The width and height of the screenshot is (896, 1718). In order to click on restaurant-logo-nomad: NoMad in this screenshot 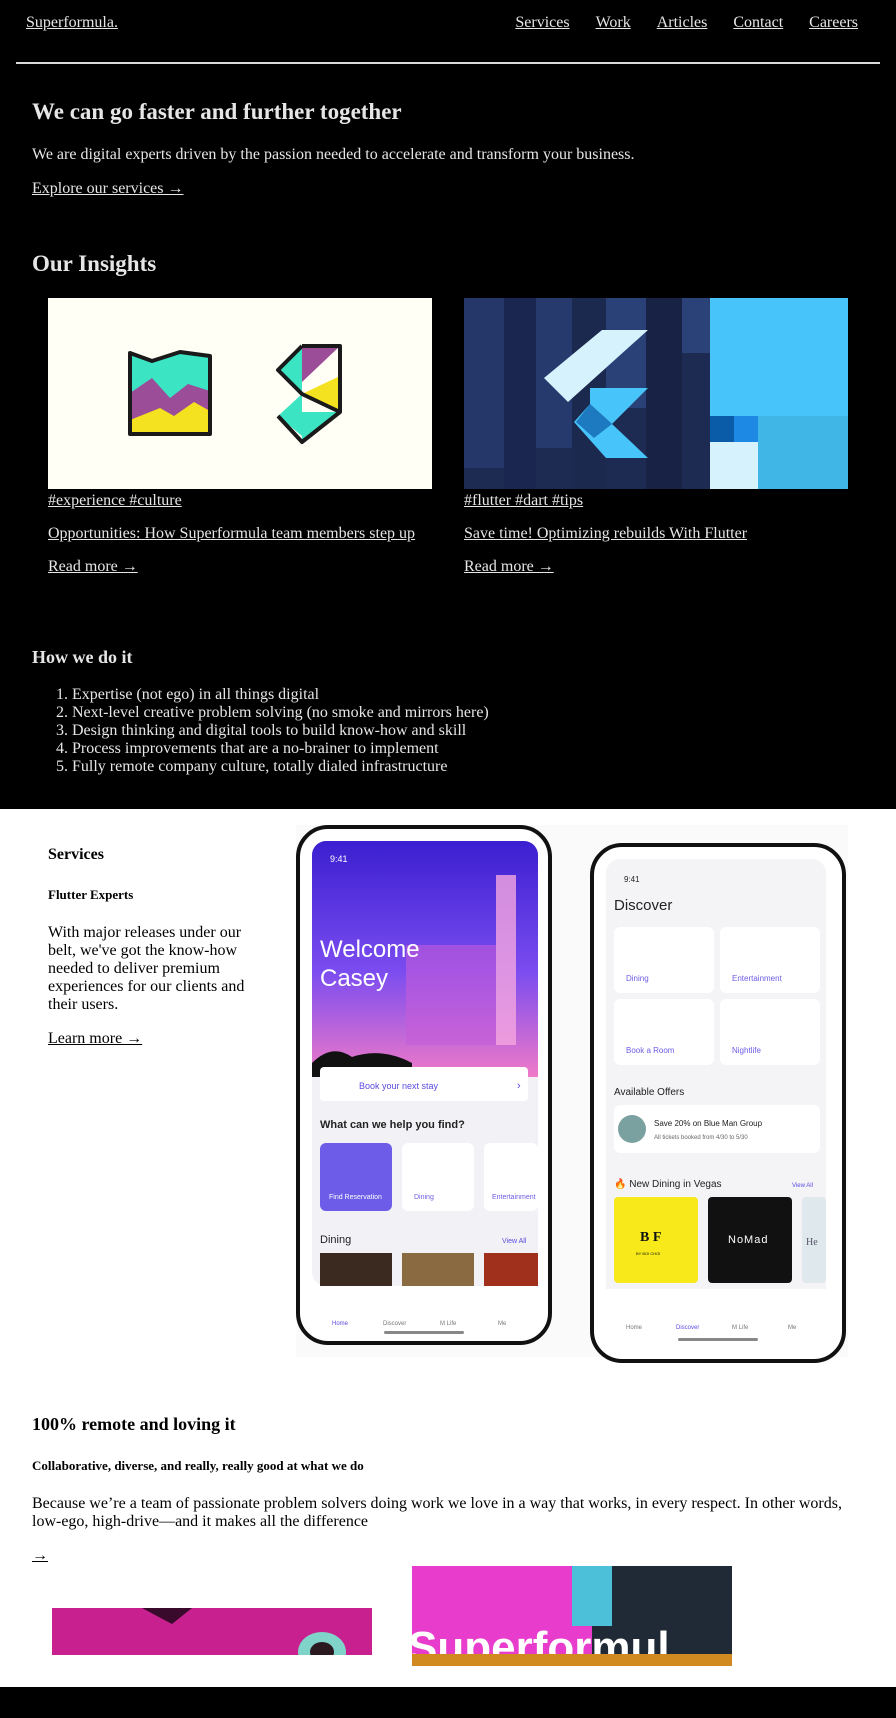, I will do `click(748, 1240)`.